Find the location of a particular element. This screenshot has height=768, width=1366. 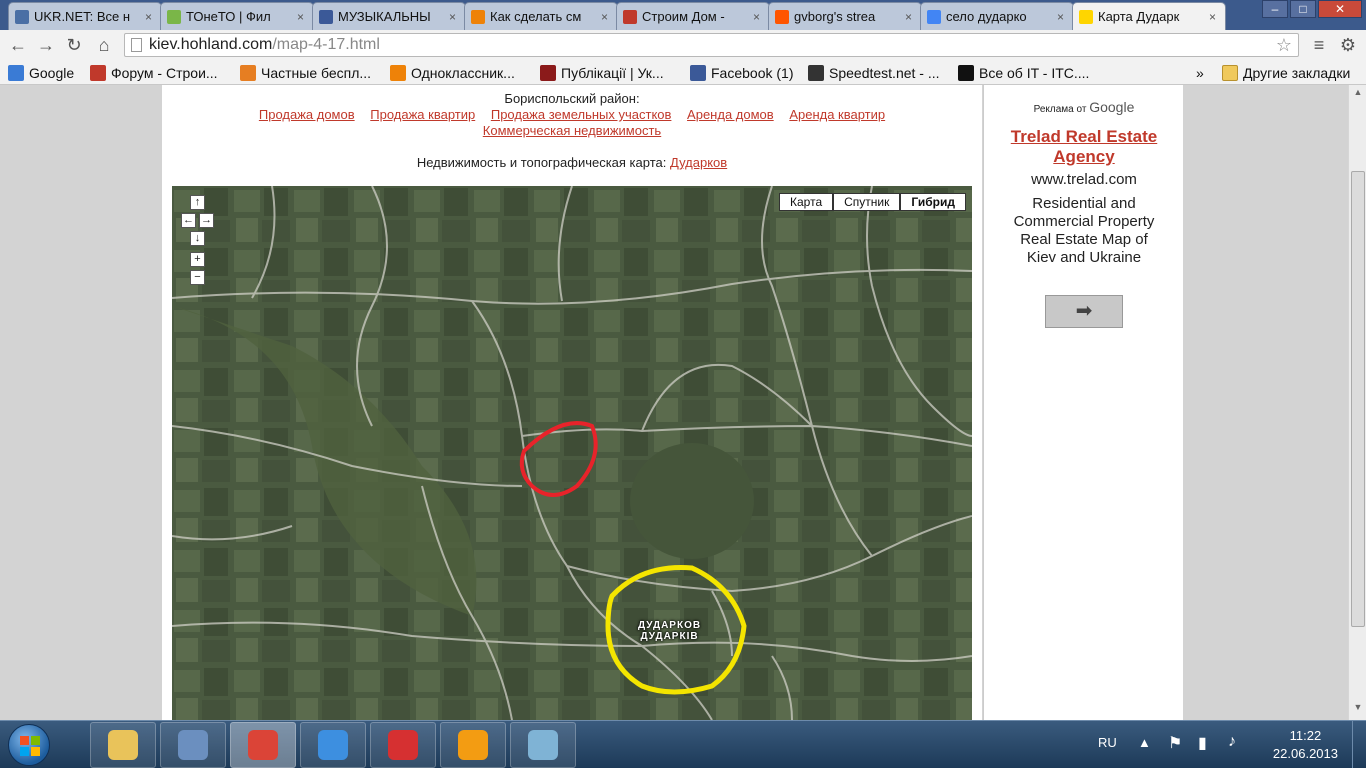

bookmark-item: Facebook (1) is located at coordinates (741, 73).